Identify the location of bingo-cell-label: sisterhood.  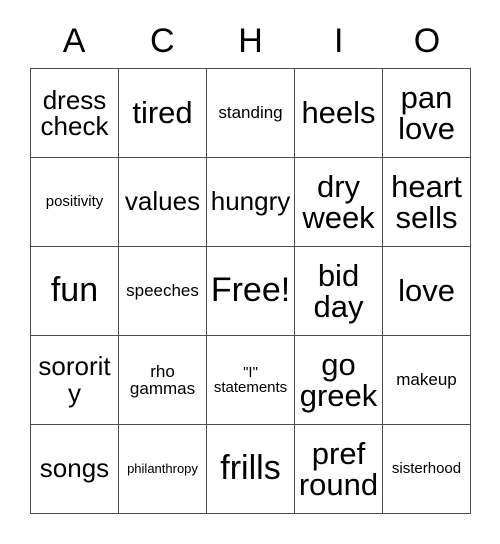
(426, 469).